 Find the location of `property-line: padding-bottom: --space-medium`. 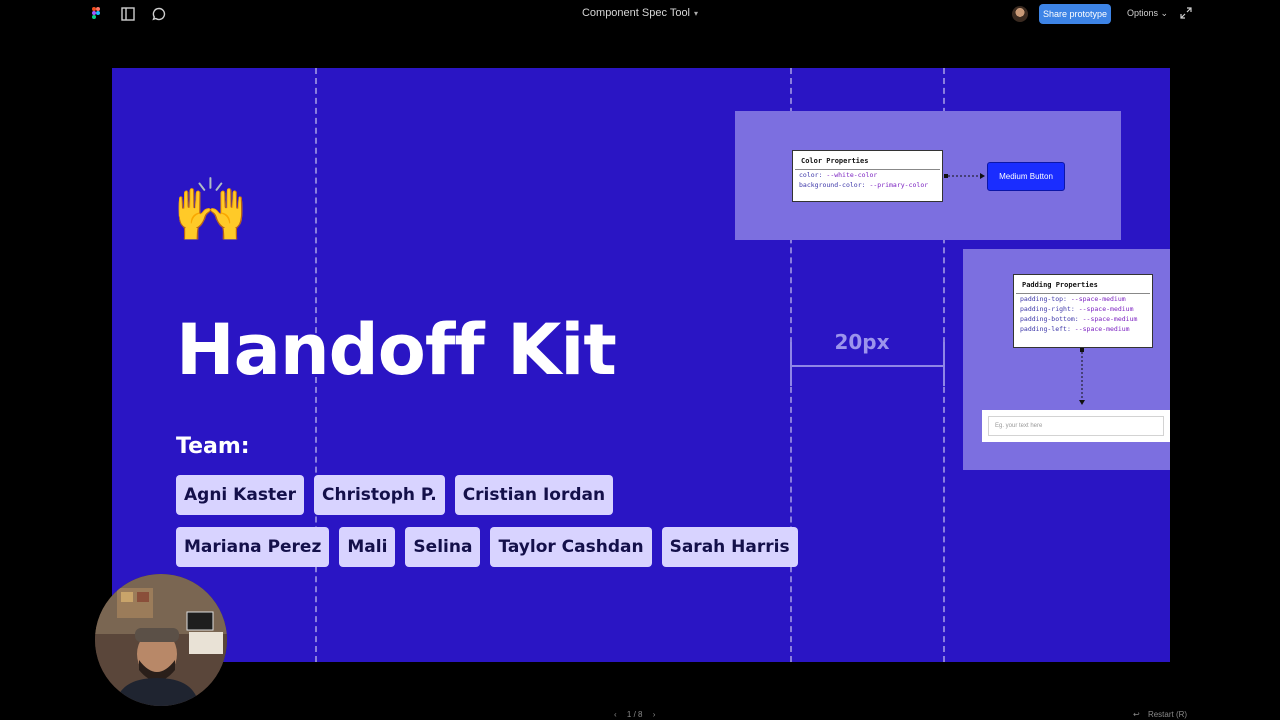

property-line: padding-bottom: --space-medium is located at coordinates (1083, 319).